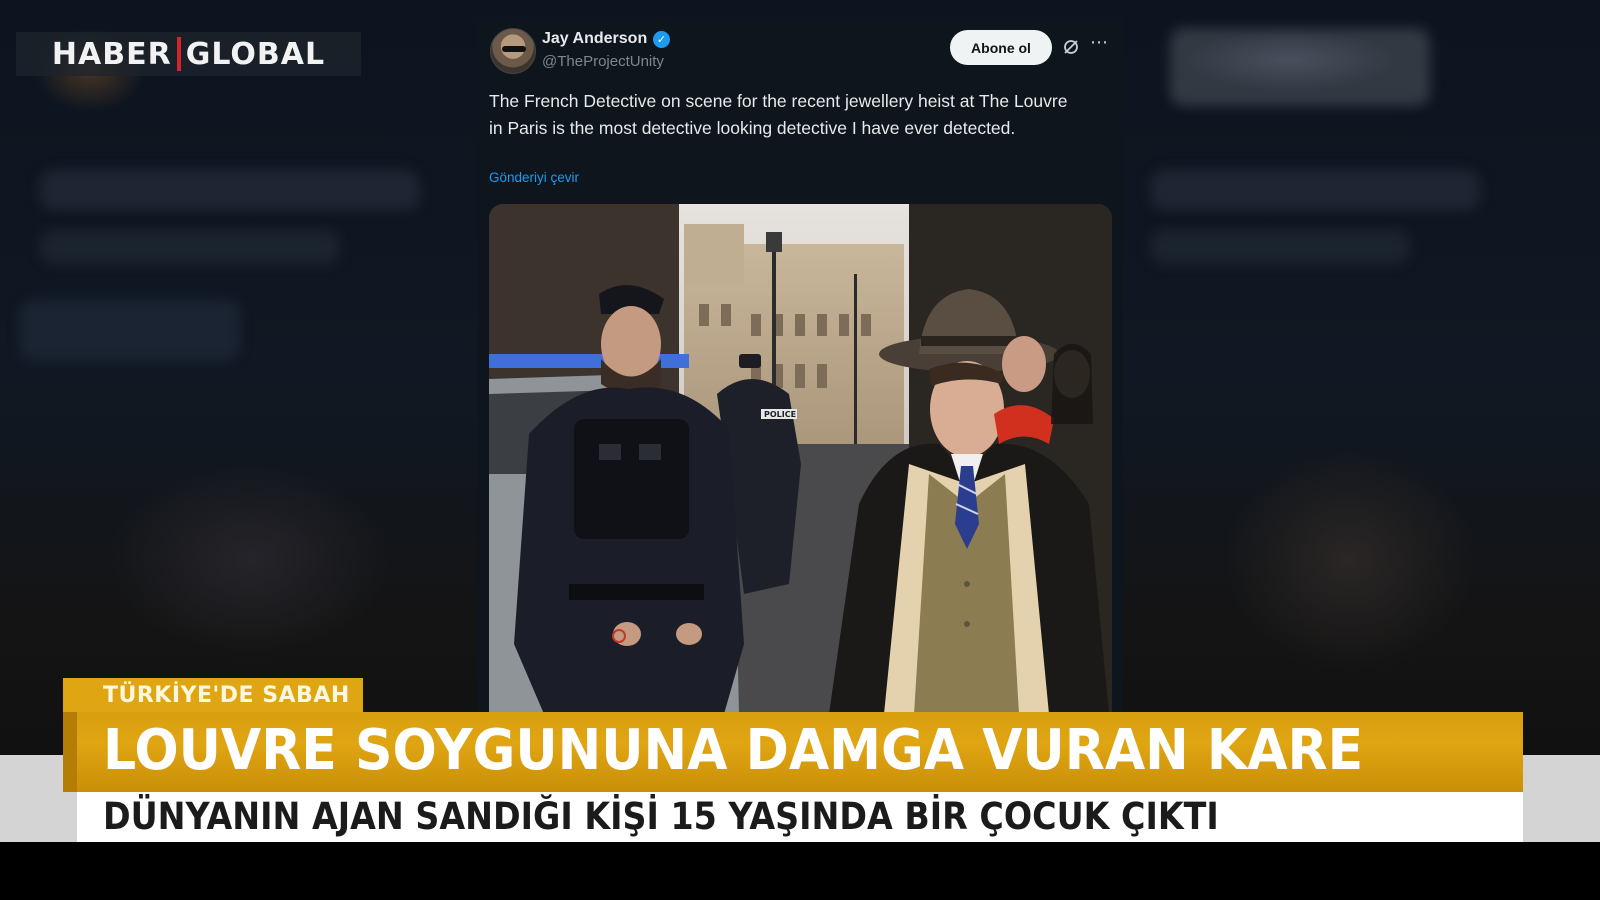 This screenshot has width=1600, height=900. I want to click on avatar-glasses, so click(514, 49).